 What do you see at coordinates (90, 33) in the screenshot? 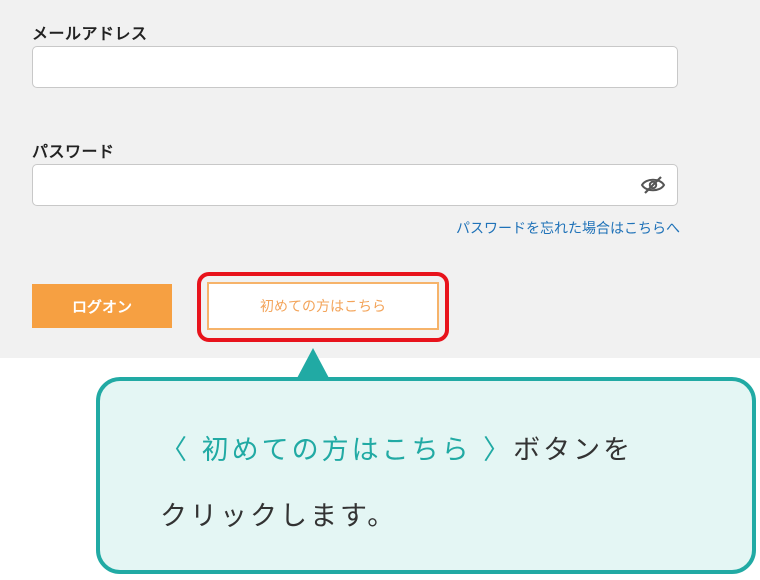
I see `email-label: メールアドレス` at bounding box center [90, 33].